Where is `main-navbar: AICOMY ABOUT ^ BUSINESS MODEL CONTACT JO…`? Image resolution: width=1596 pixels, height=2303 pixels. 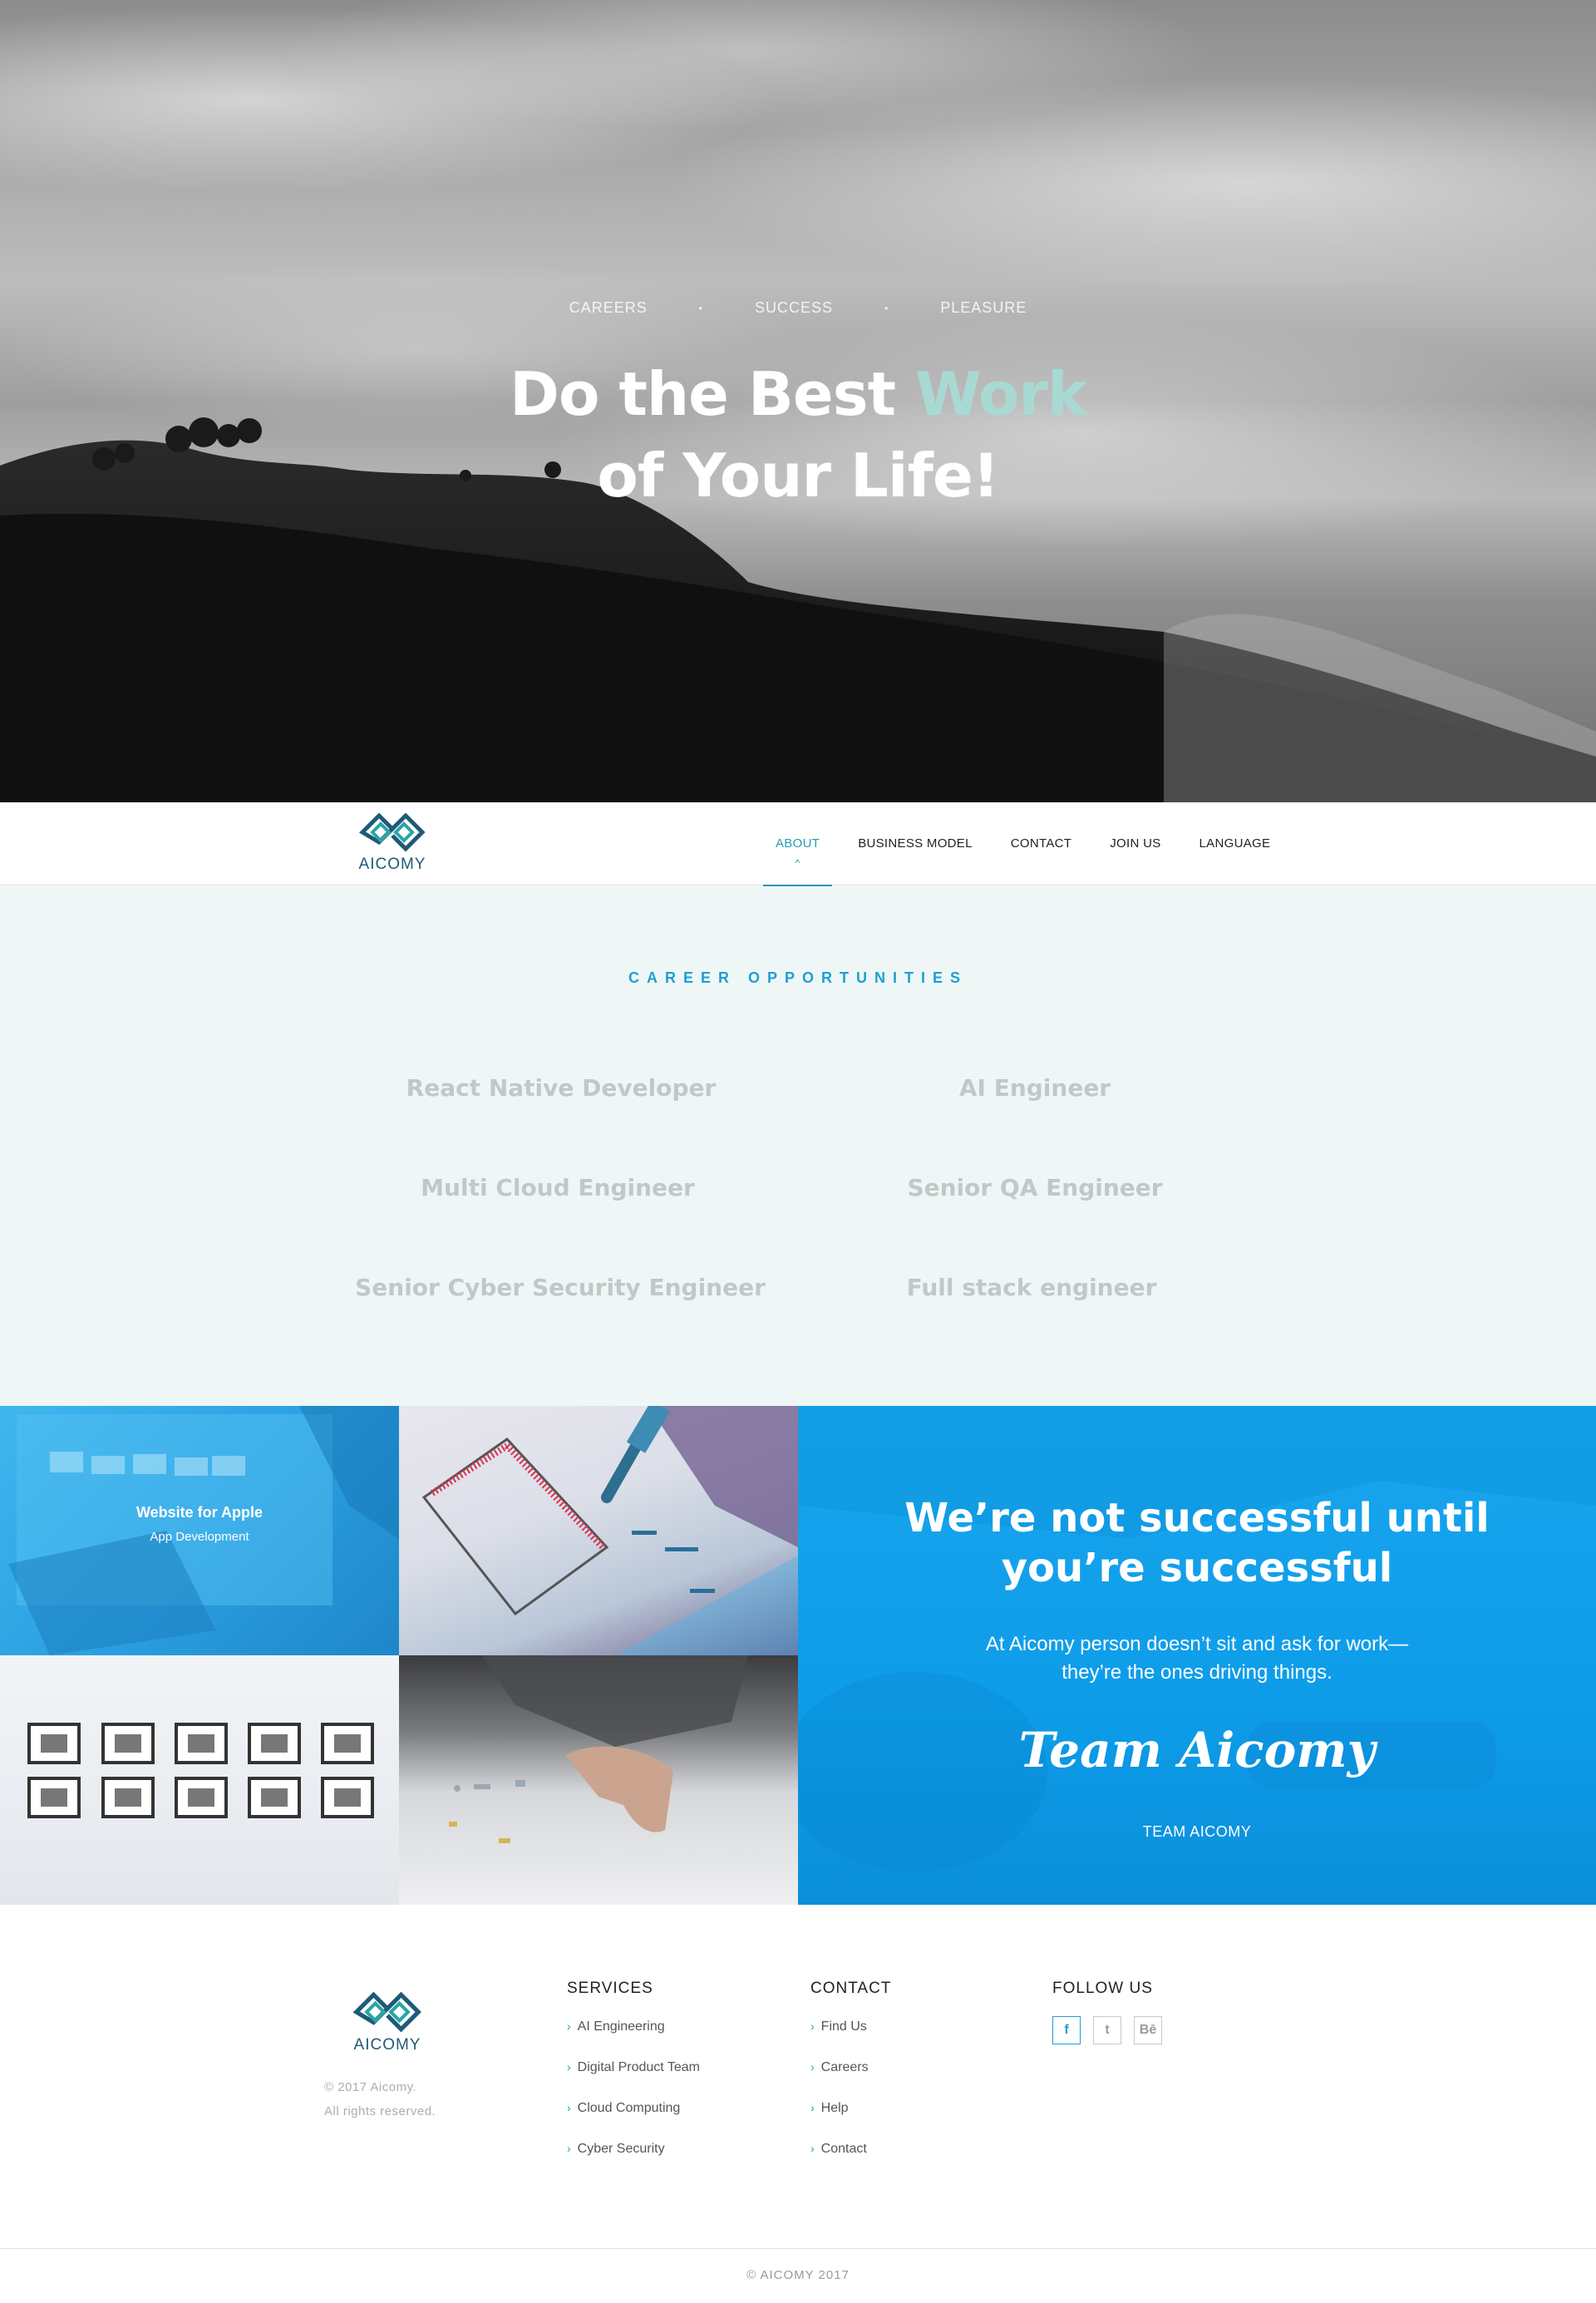 main-navbar: AICOMY ABOUT ^ BUSINESS MODEL CONTACT JO… is located at coordinates (798, 844).